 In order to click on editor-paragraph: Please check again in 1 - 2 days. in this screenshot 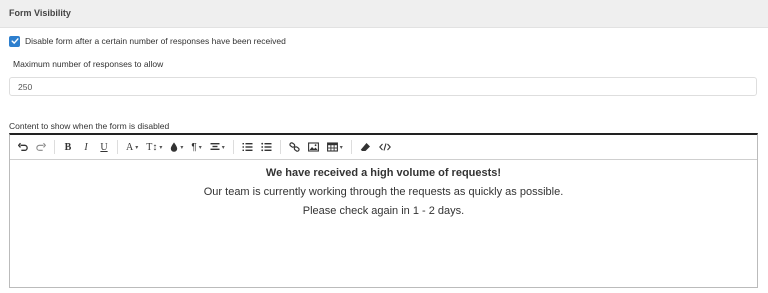, I will do `click(383, 211)`.